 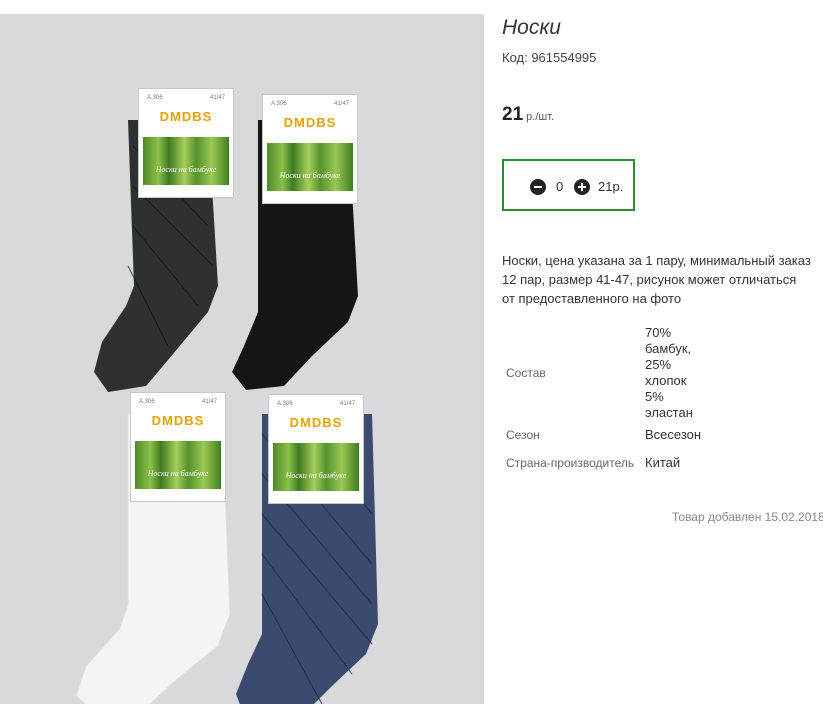 What do you see at coordinates (523, 435) in the screenshot?
I see `property-label: Сезон` at bounding box center [523, 435].